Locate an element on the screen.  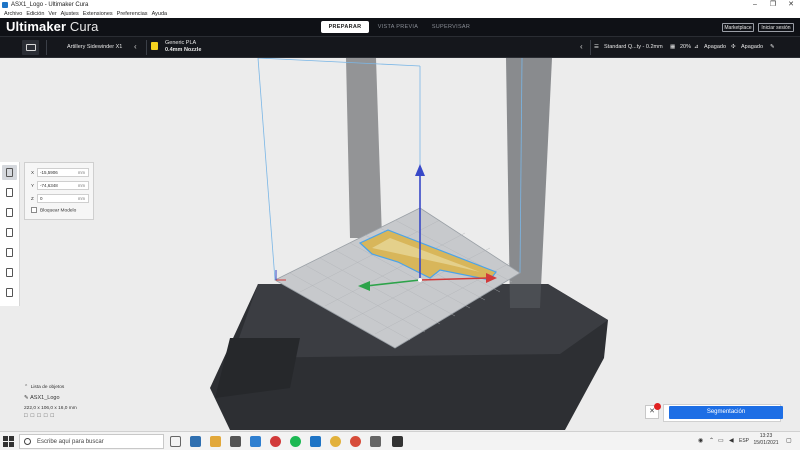
z-value: 0 is located at coordinates (41, 198).